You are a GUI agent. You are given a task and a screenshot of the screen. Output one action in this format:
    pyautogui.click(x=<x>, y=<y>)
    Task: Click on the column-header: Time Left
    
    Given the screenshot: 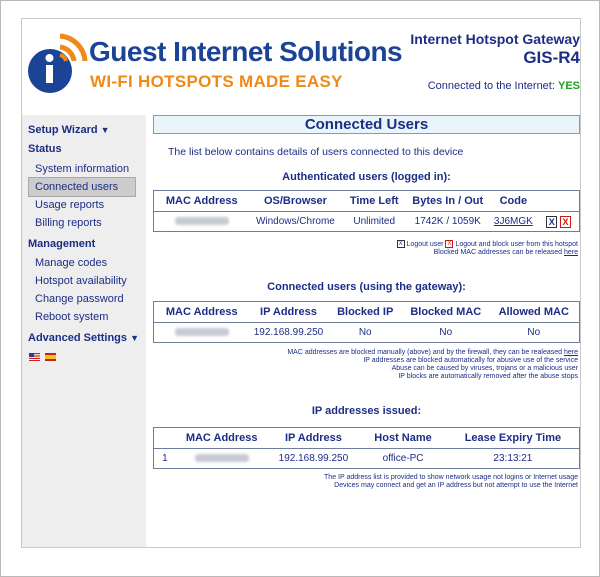 What is the action you would take?
    pyautogui.click(x=374, y=201)
    